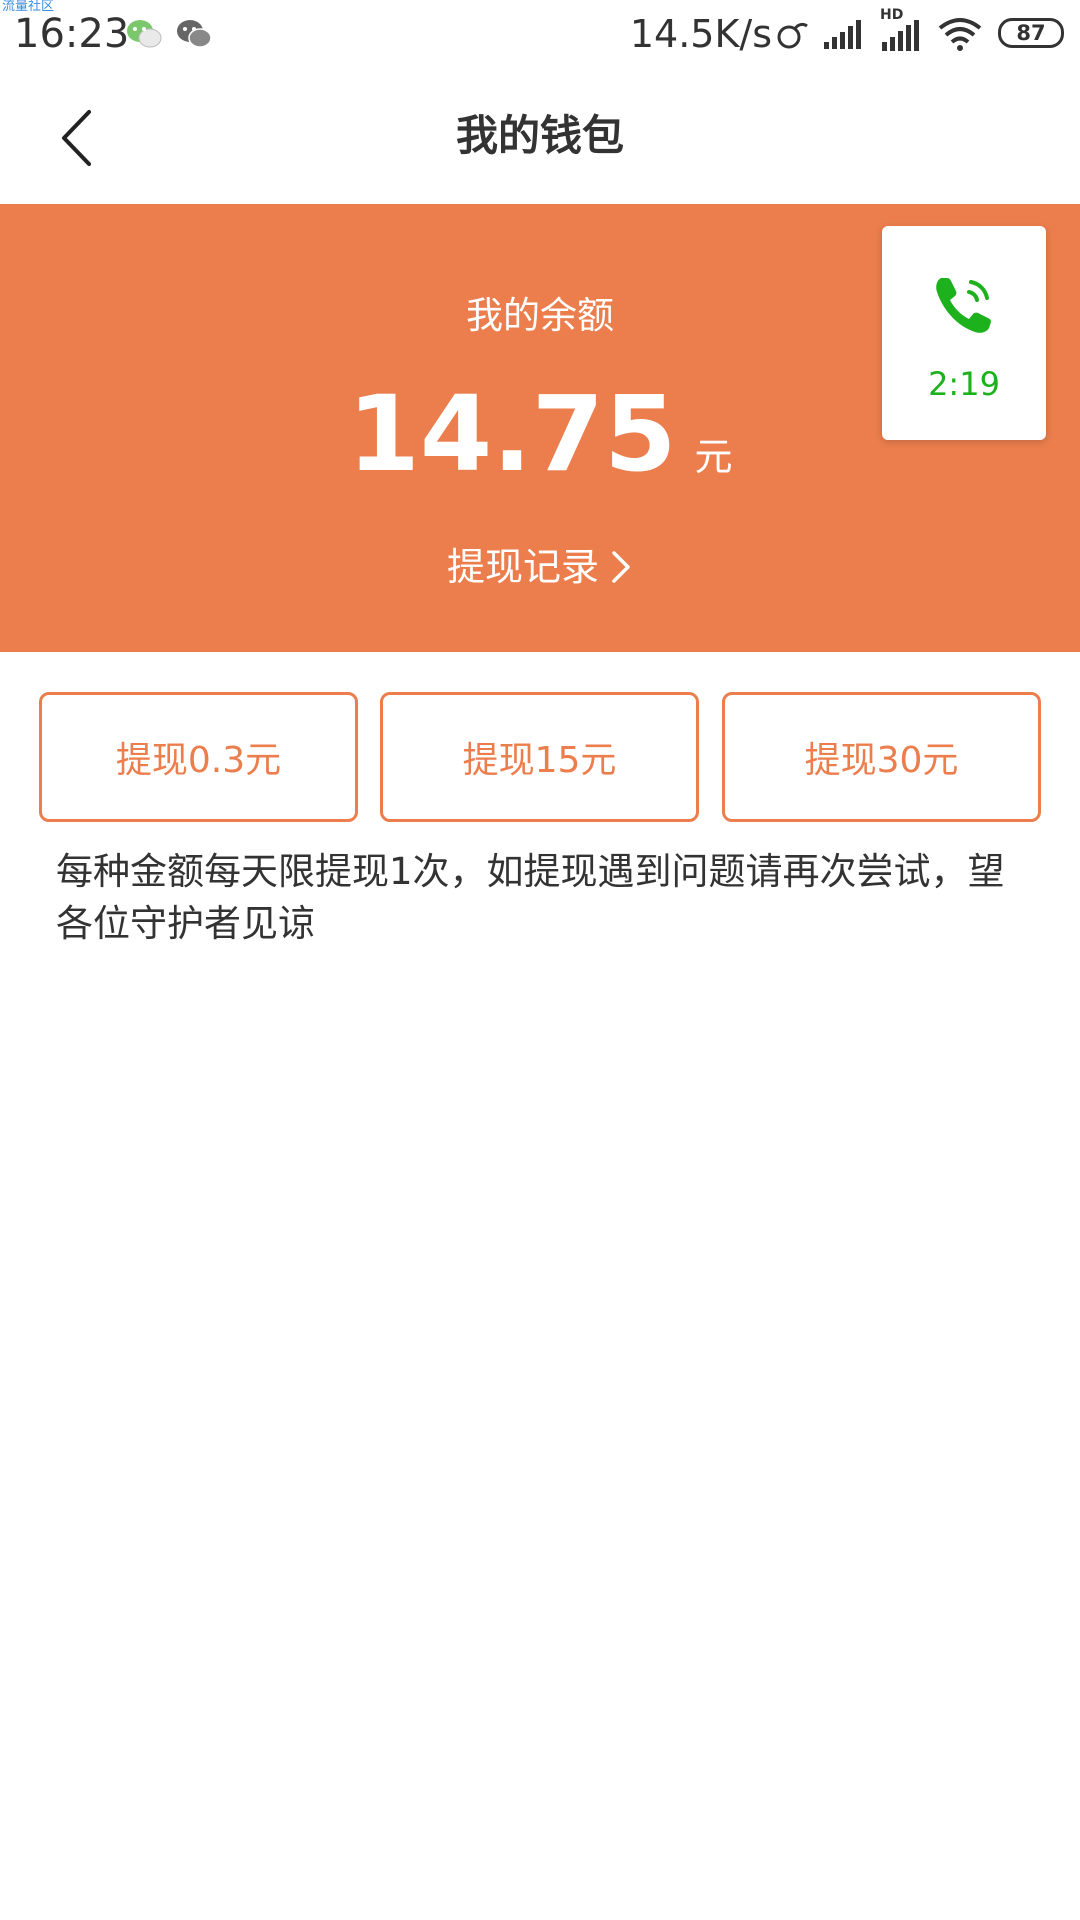 Image resolution: width=1080 pixels, height=1920 pixels. Describe the element at coordinates (522, 567) in the screenshot. I see `withdraw-record-label: 提现记录` at that location.